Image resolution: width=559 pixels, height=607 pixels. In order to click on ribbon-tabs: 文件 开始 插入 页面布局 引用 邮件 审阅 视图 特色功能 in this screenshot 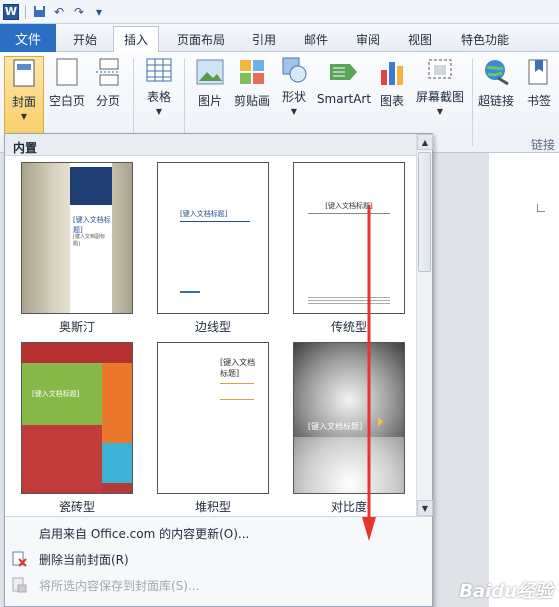, I will do `click(279, 38)`.